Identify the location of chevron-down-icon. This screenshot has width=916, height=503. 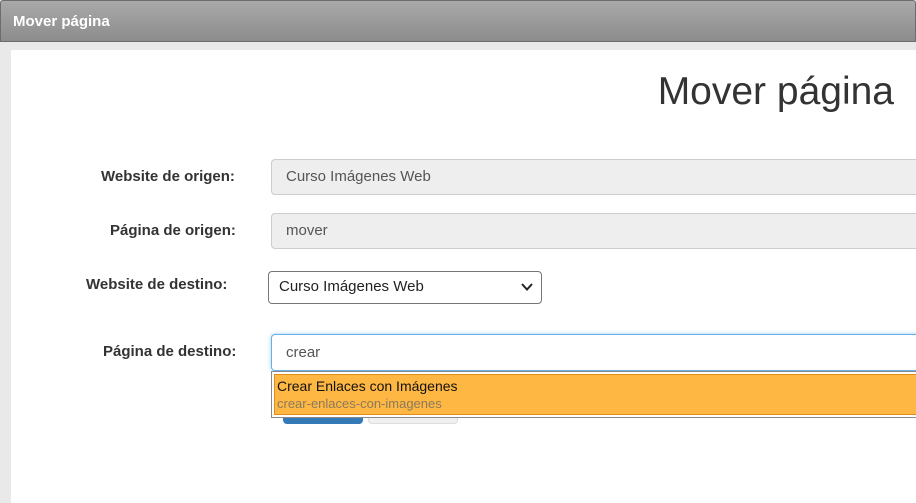
(527, 287).